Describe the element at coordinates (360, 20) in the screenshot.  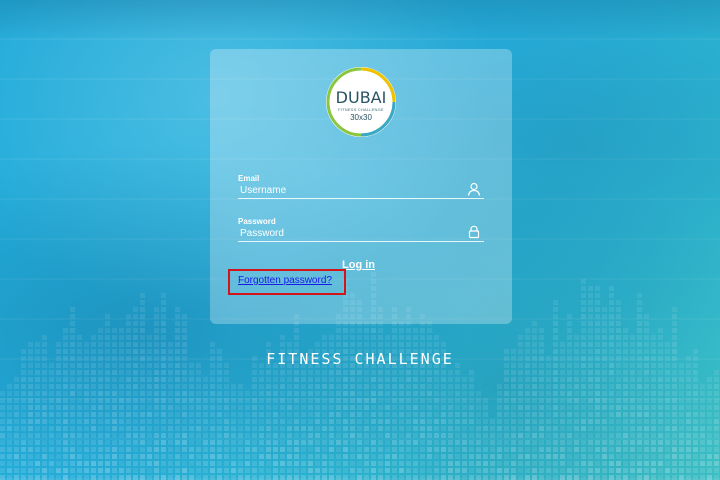
I see `background-overlay` at that location.